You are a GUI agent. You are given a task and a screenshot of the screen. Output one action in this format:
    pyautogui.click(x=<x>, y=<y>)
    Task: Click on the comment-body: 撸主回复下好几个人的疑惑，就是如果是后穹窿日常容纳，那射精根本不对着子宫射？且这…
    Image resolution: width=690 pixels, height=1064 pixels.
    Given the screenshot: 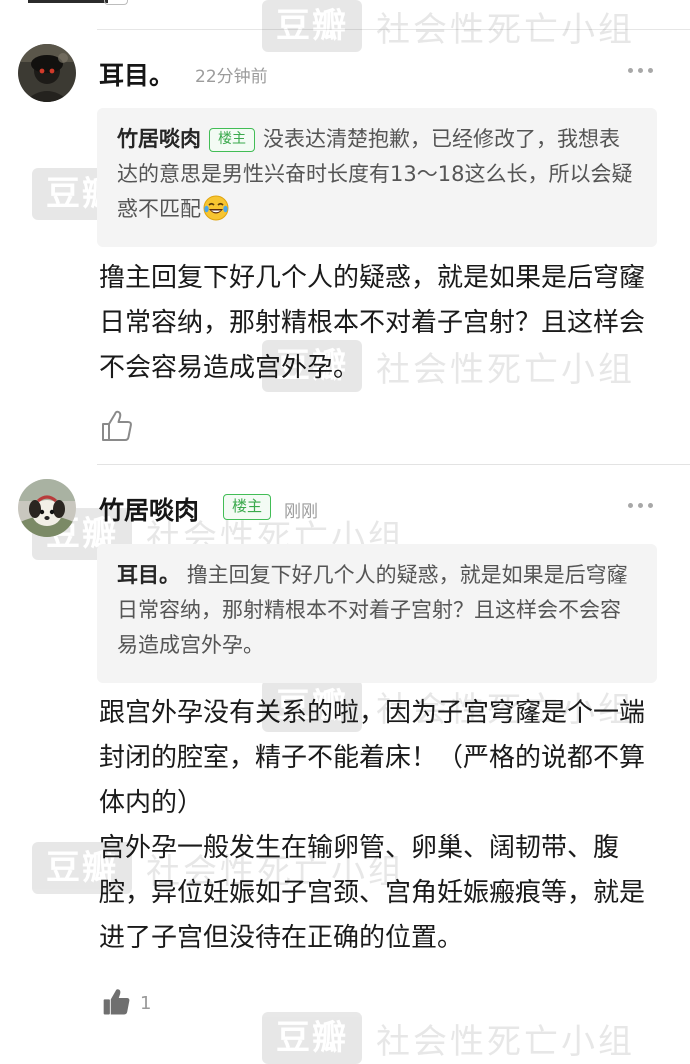 What is the action you would take?
    pyautogui.click(x=379, y=323)
    